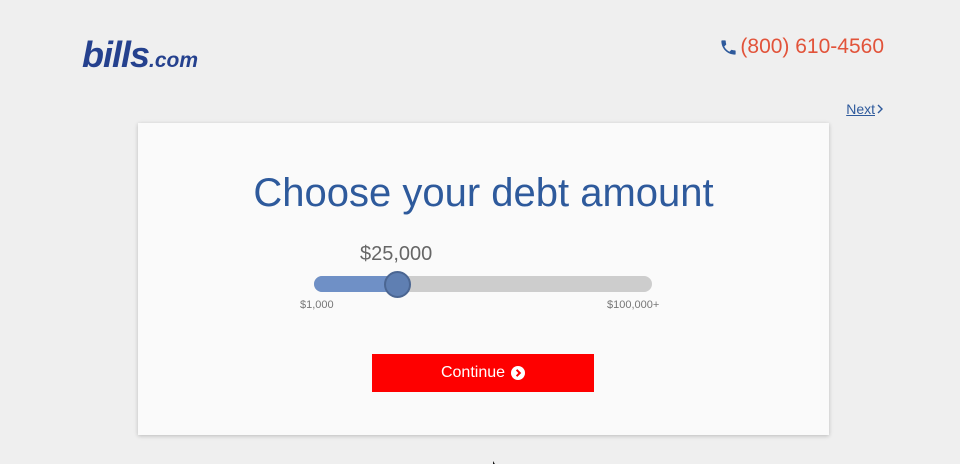 The image size is (960, 464). Describe the element at coordinates (174, 60) in the screenshot. I see `logo-tld-text: .com` at that location.